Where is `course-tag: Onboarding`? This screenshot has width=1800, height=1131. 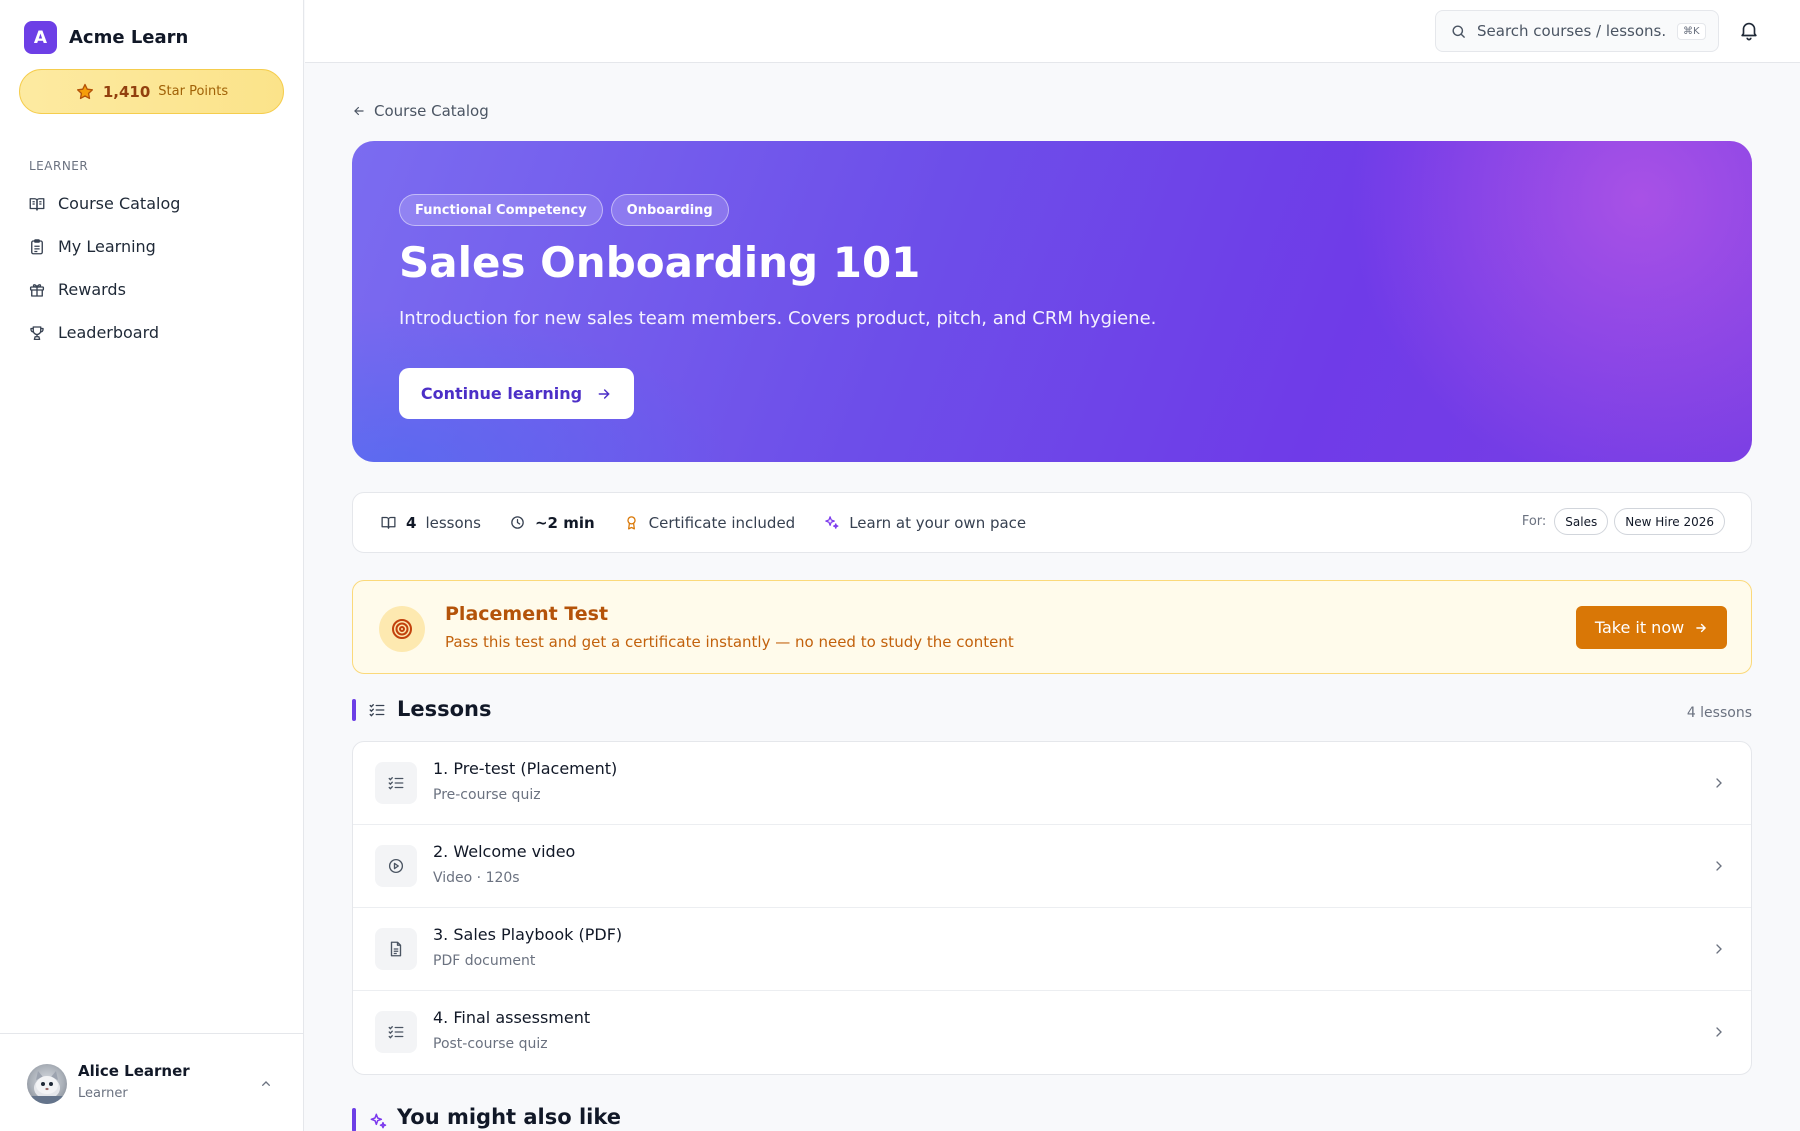
course-tag: Onboarding is located at coordinates (669, 210).